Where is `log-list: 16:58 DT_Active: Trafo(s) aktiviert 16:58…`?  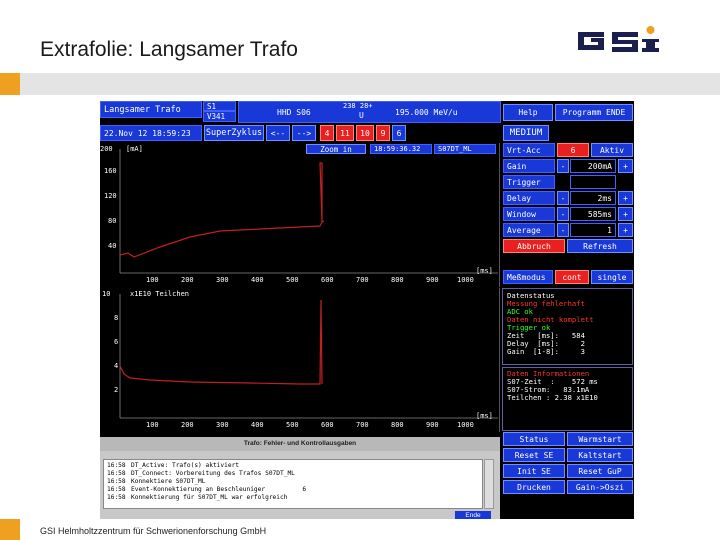 log-list: 16:58 DT_Active: Trafo(s) aktiviert 16:58… is located at coordinates (293, 484).